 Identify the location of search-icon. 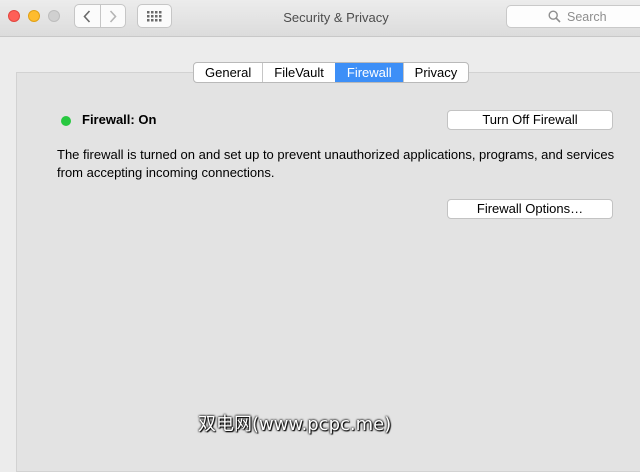
(554, 16).